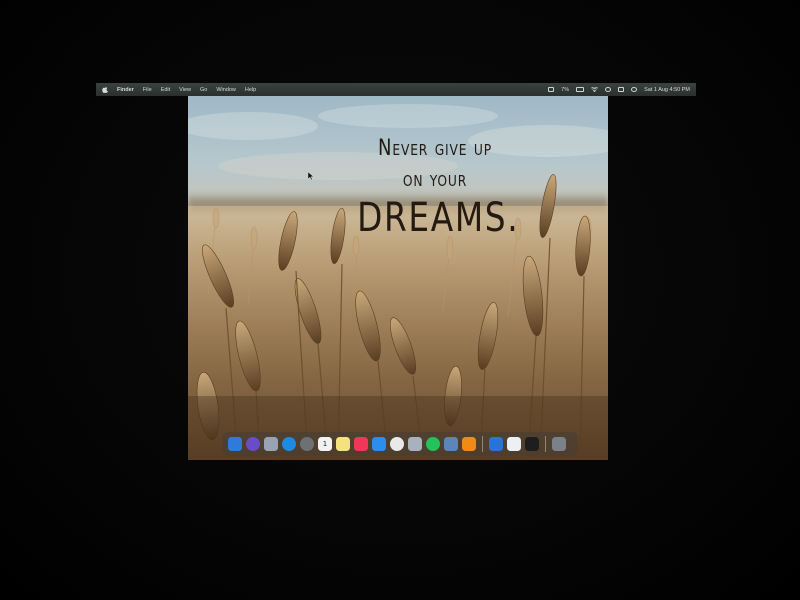 This screenshot has width=800, height=600. I want to click on notes-icon, so click(343, 444).